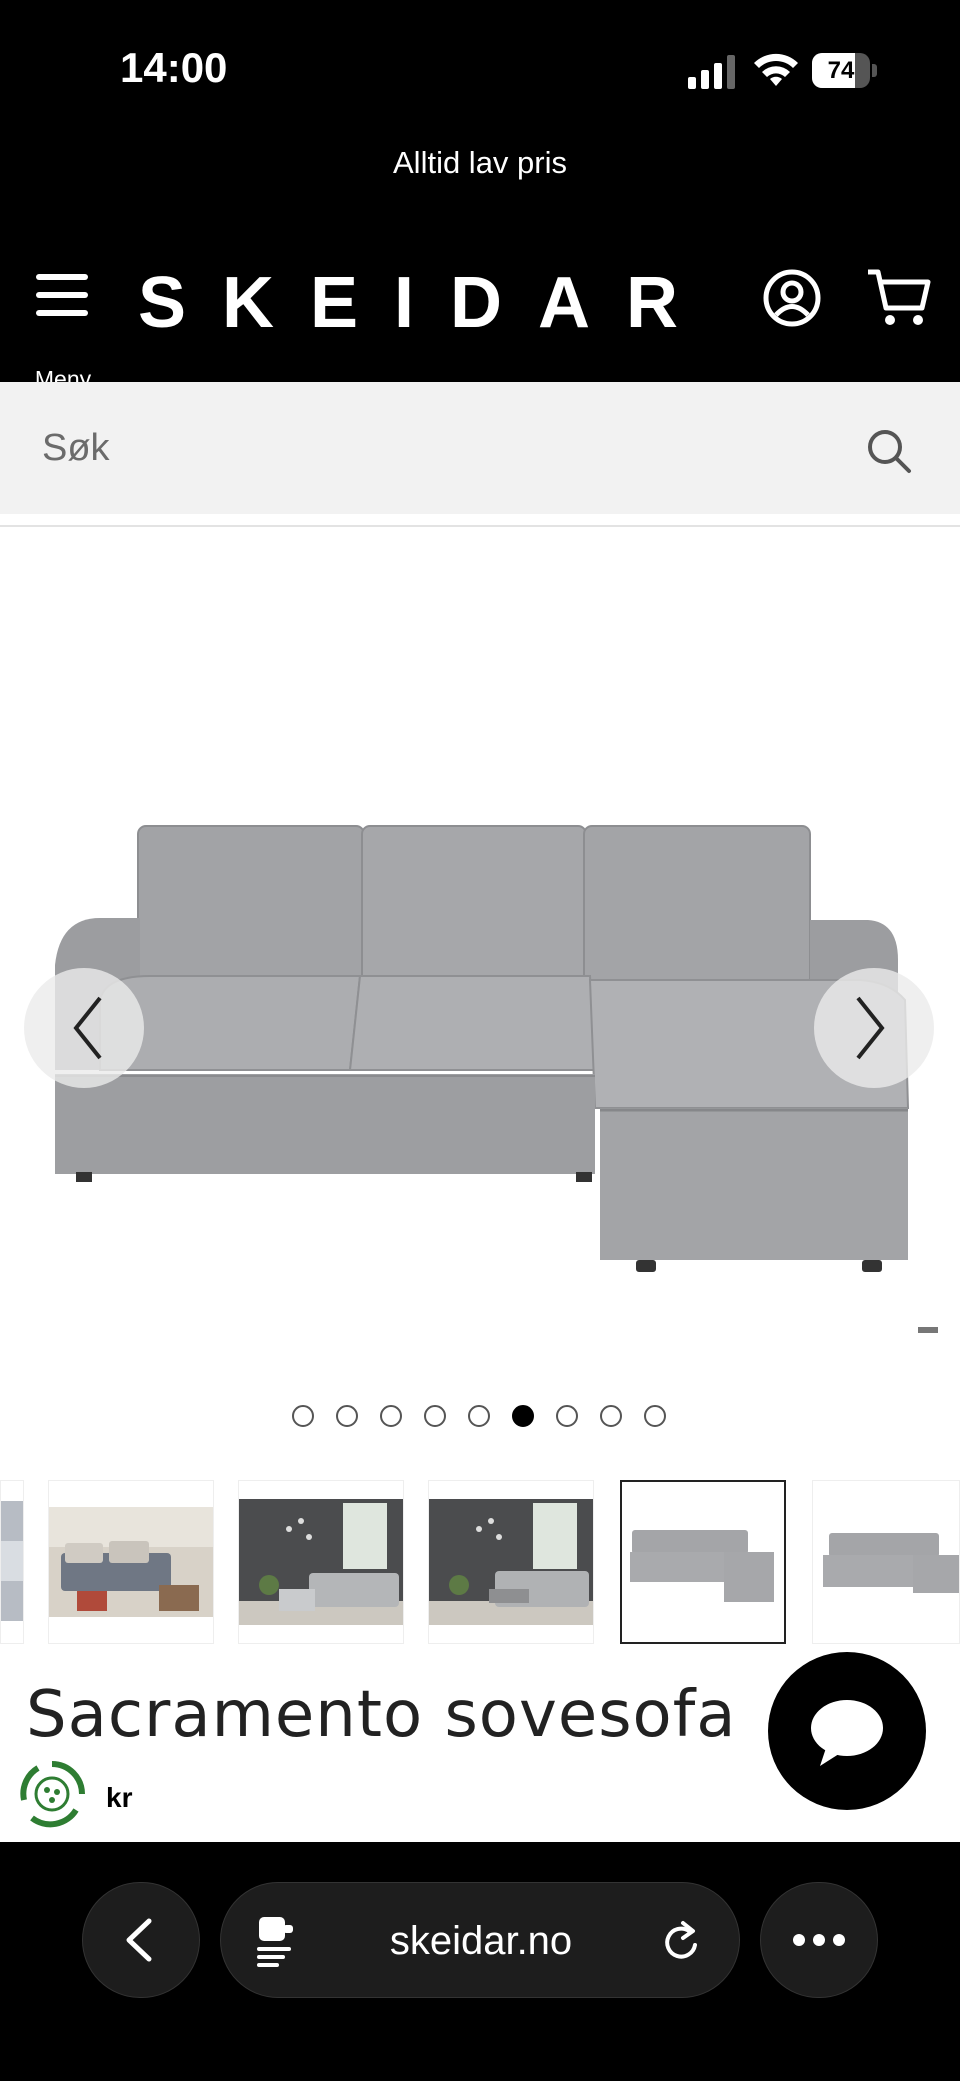  What do you see at coordinates (480, 65) in the screenshot?
I see `status-bar: 14:00 74` at bounding box center [480, 65].